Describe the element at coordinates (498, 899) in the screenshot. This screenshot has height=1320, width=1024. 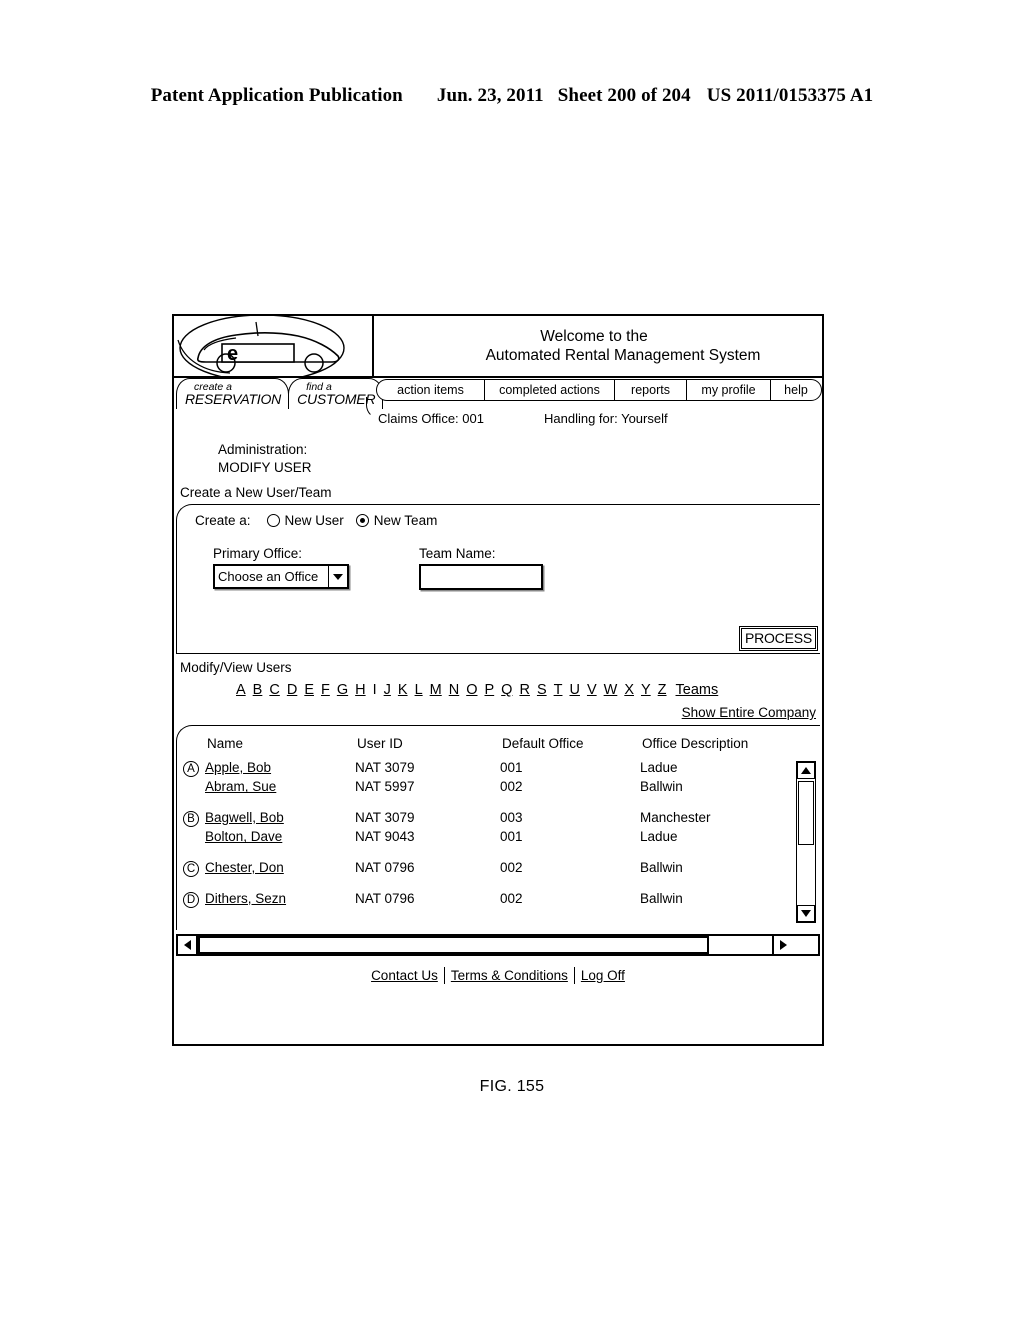
I see `table-row: D Dithers, Sezn NAT 0796 002 Ballwin` at that location.